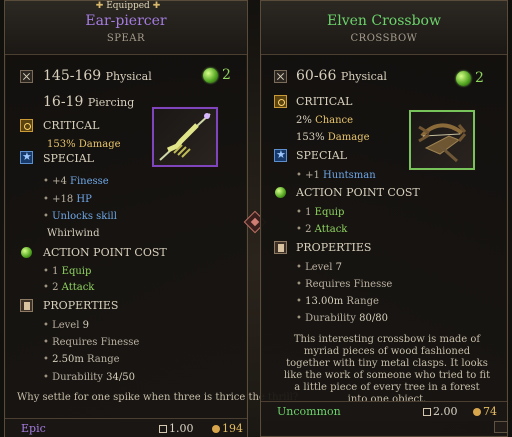 The width and height of the screenshot is (512, 437). I want to click on durability-row: • Durability 80/80, so click(342, 319).